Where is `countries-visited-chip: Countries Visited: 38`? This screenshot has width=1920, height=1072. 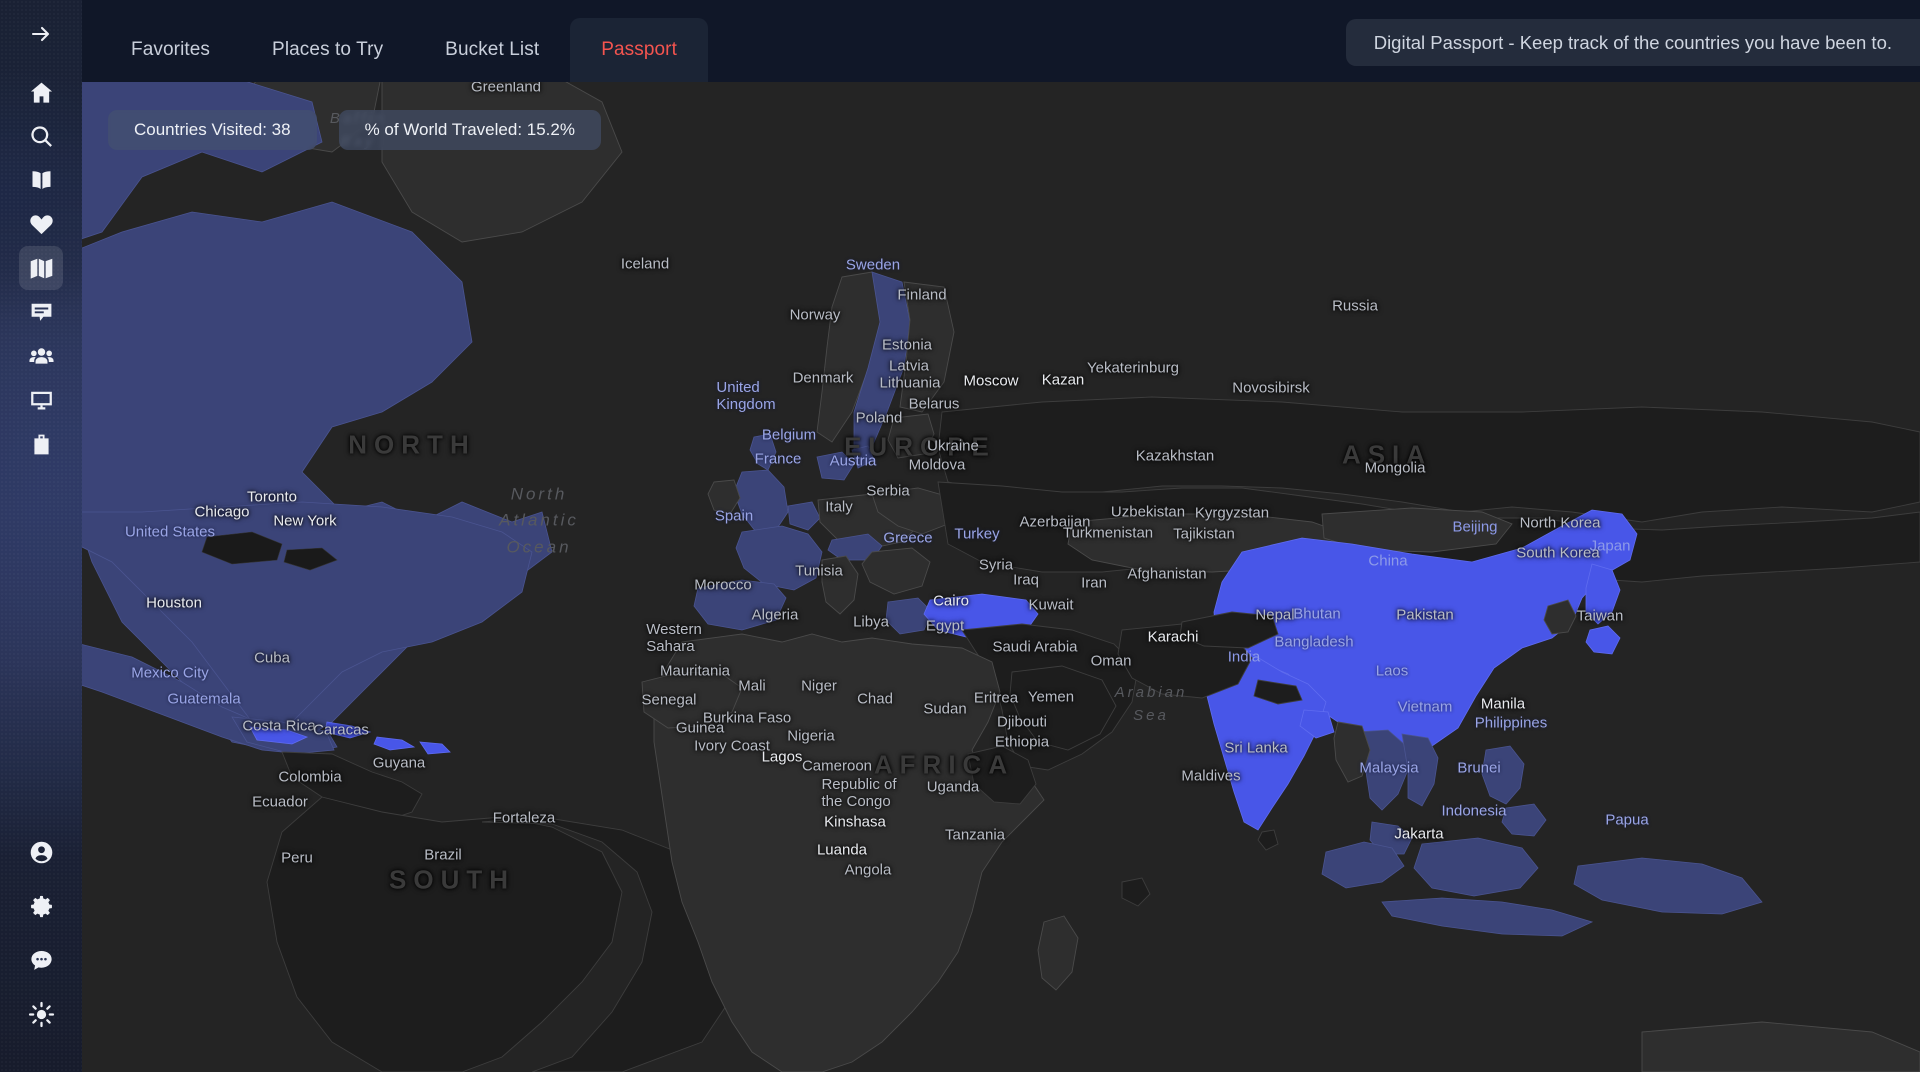 countries-visited-chip: Countries Visited: 38 is located at coordinates (212, 130).